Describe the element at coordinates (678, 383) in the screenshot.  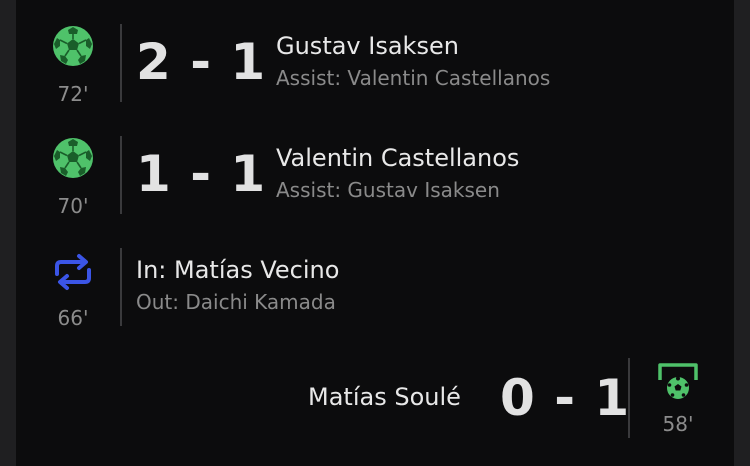
I see `goal-net-ball-icon` at that location.